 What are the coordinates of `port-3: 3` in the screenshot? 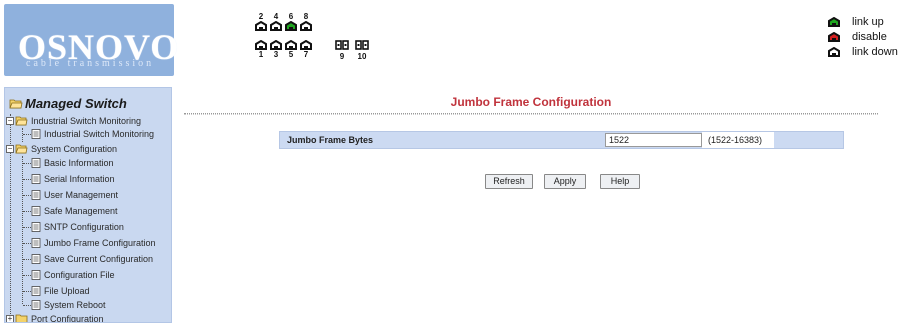 It's located at (276, 49).